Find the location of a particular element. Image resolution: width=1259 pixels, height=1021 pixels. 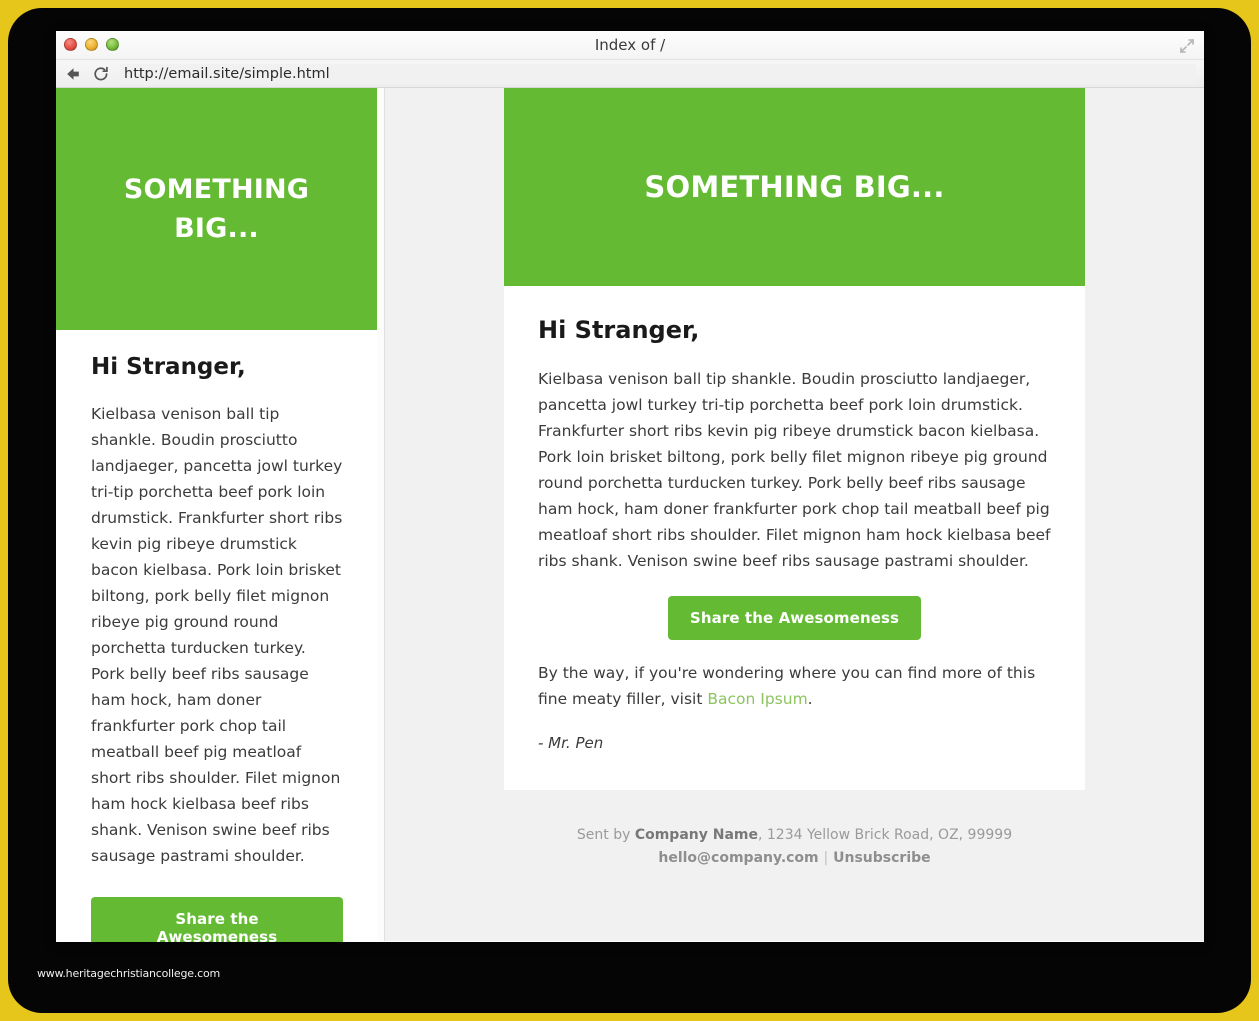

signoff: - Mr. Pen is located at coordinates (571, 743).